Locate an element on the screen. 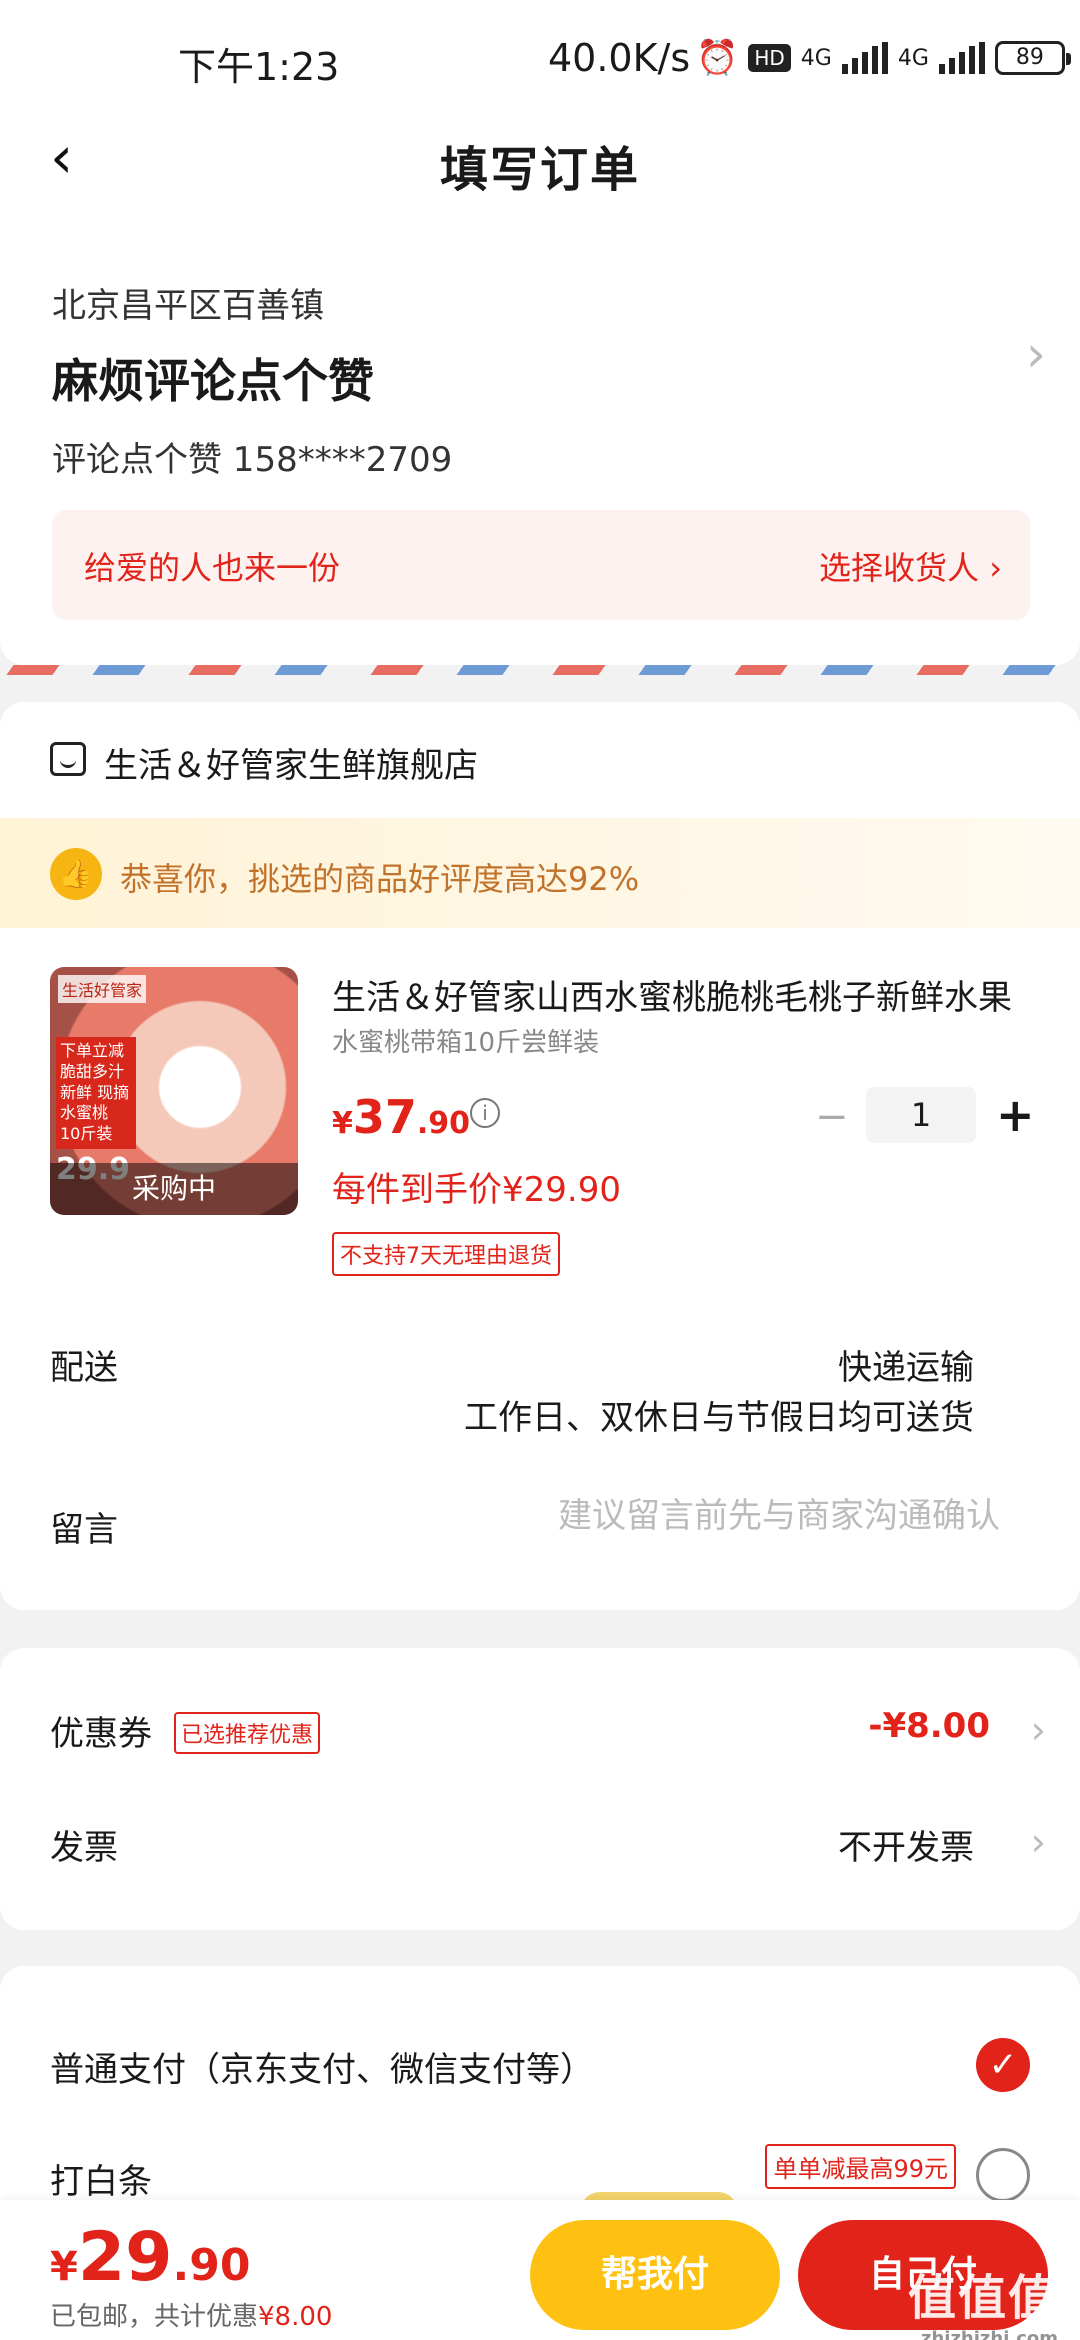 The width and height of the screenshot is (1080, 2340). final-unit-price: 每件到手价¥29.90 is located at coordinates (476, 1190).